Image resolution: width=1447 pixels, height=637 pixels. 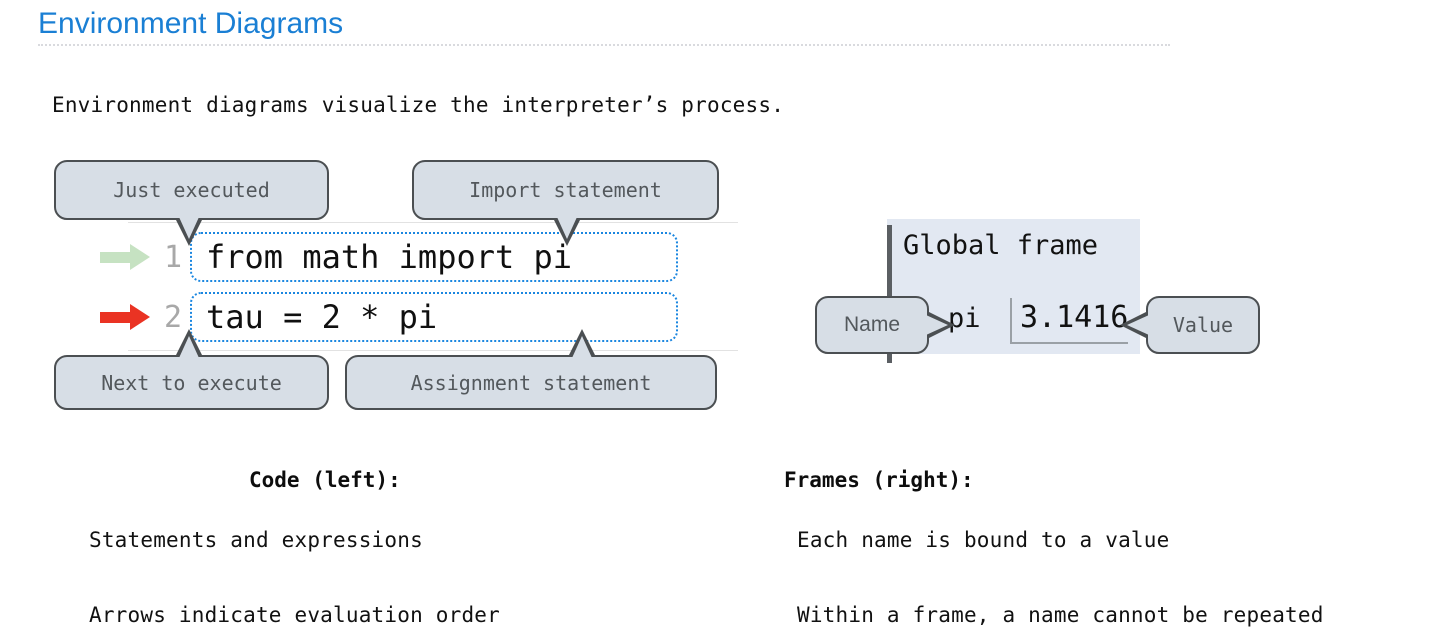 I want to click on red-right-arrow-icon, so click(x=128, y=317).